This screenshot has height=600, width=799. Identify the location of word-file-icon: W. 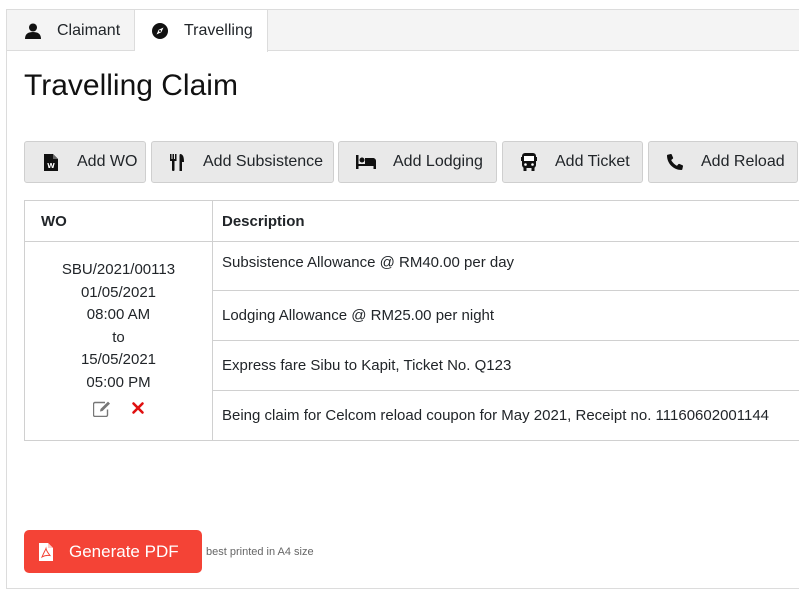
(51, 162).